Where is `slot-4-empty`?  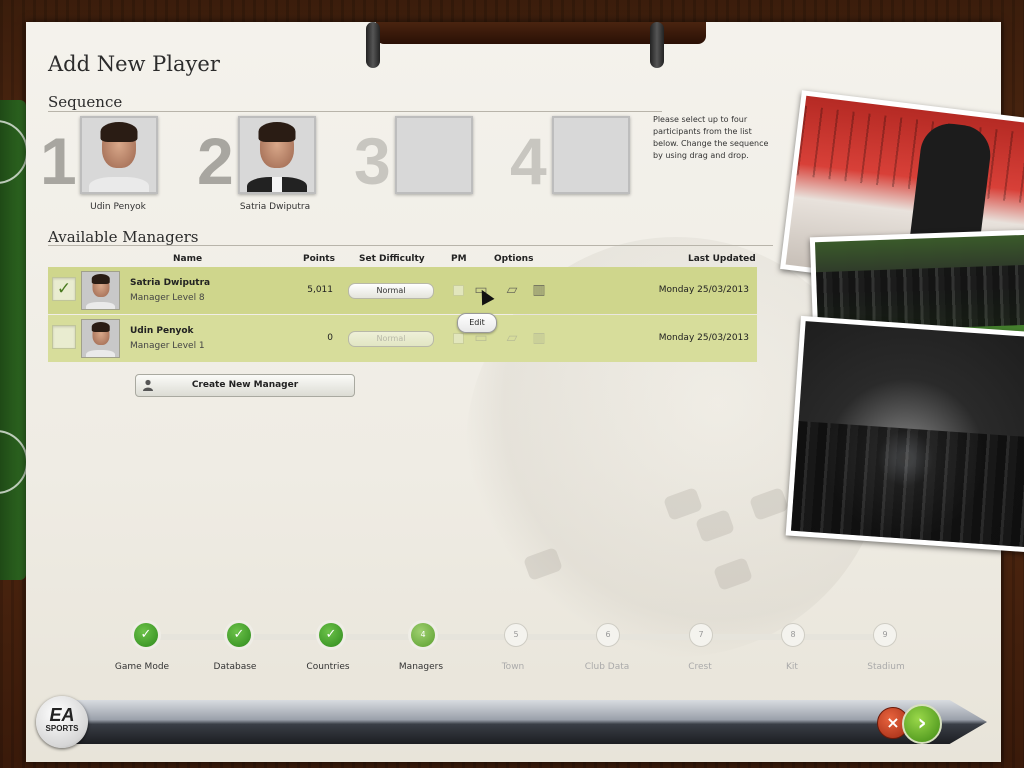 slot-4-empty is located at coordinates (591, 155).